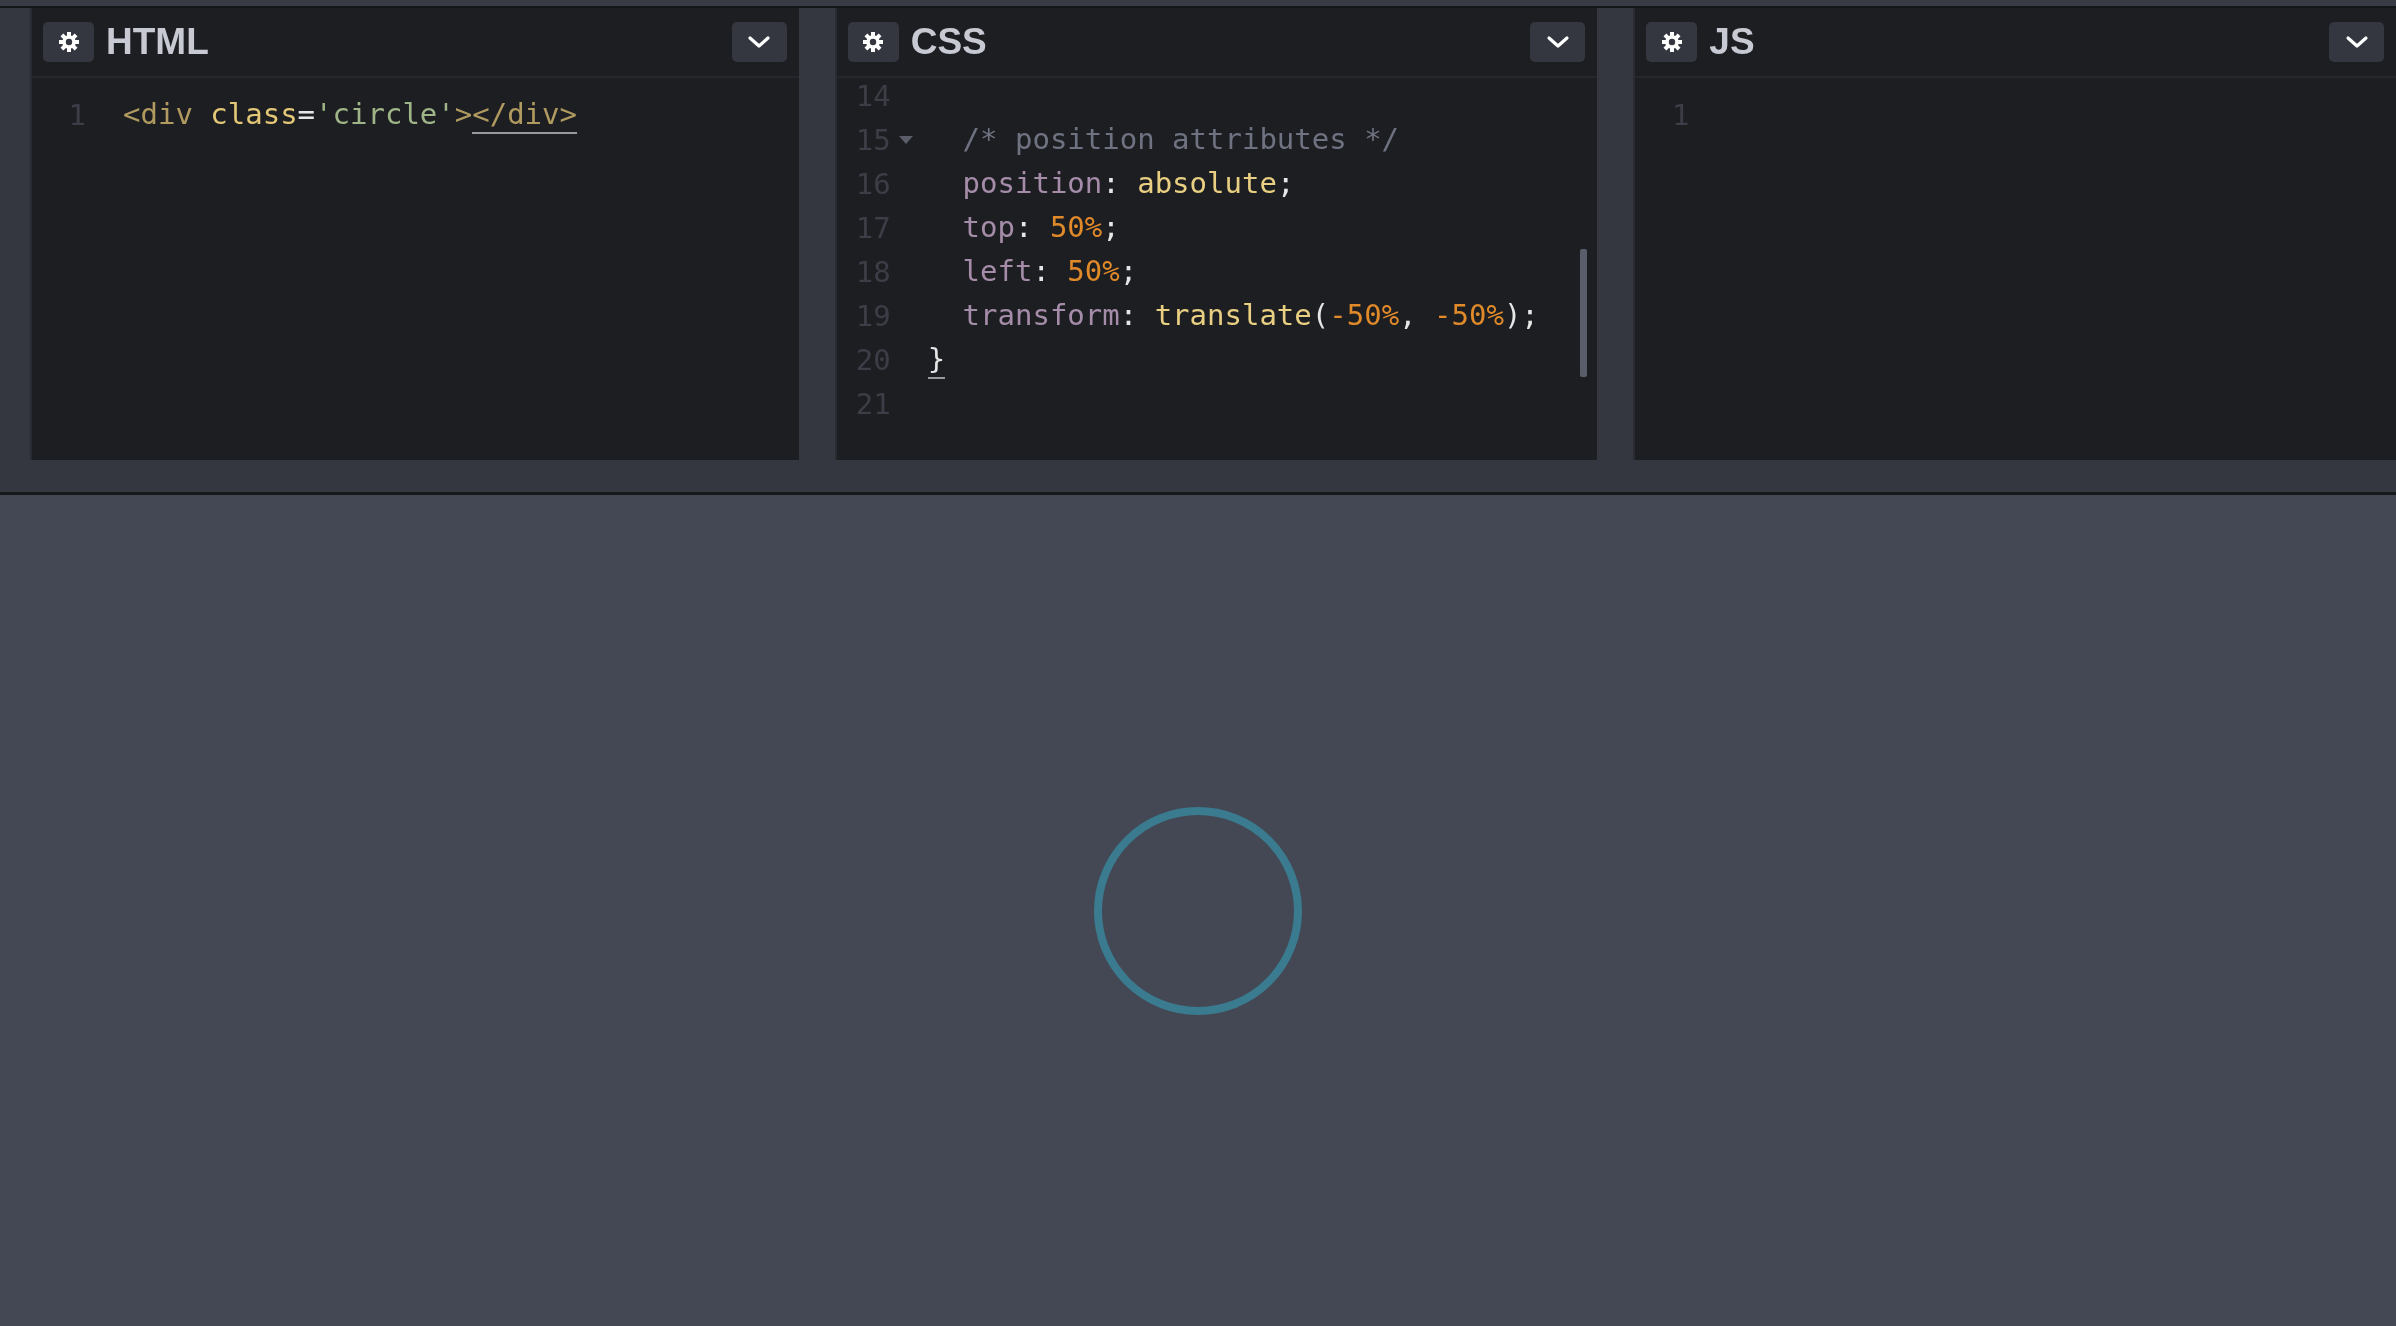 The image size is (2396, 1326). I want to click on panel-title: CSS, so click(948, 42).